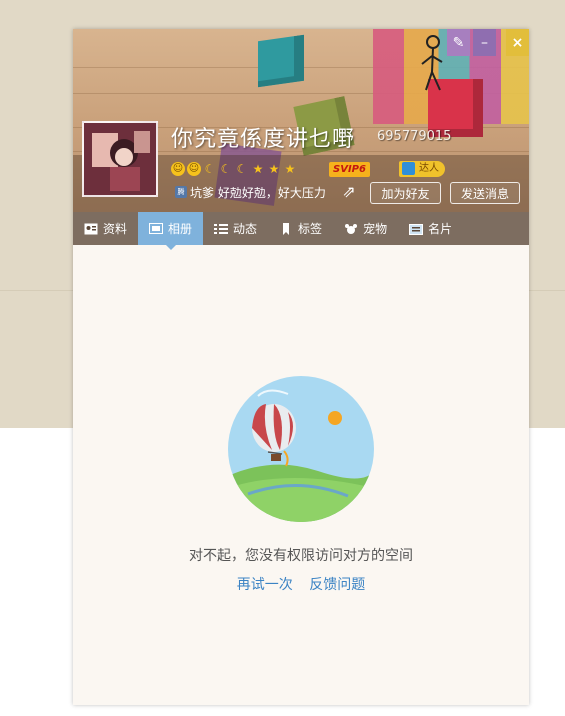 The height and width of the screenshot is (716, 565). I want to click on pet-icon, so click(351, 229).